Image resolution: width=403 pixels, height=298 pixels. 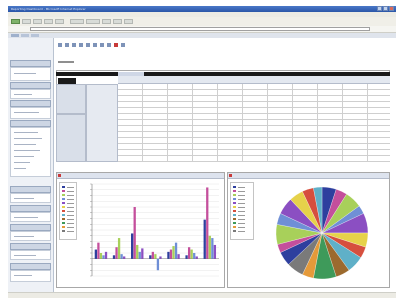 What do you see at coordinates (59, 21) in the screenshot?
I see `home-icon` at bounding box center [59, 21].